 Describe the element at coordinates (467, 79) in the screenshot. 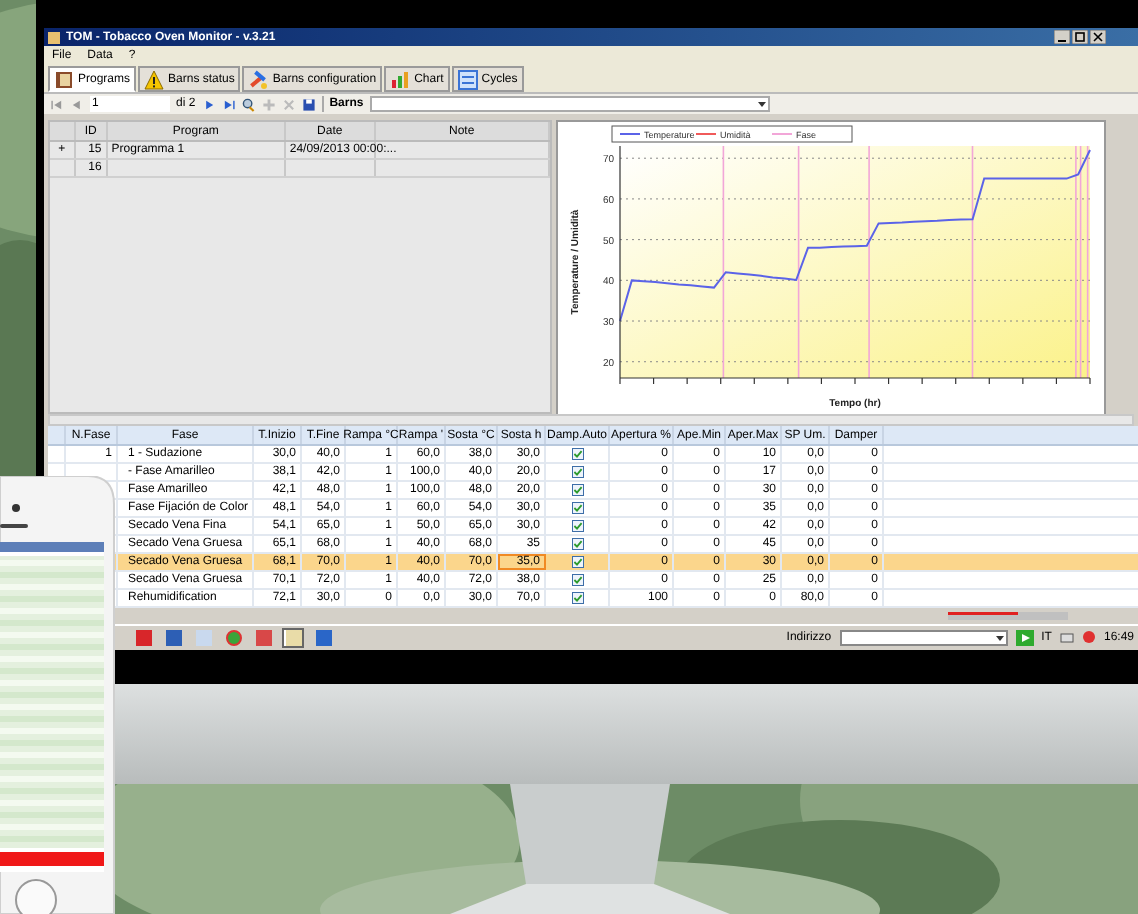

I see `calendar-icon` at that location.